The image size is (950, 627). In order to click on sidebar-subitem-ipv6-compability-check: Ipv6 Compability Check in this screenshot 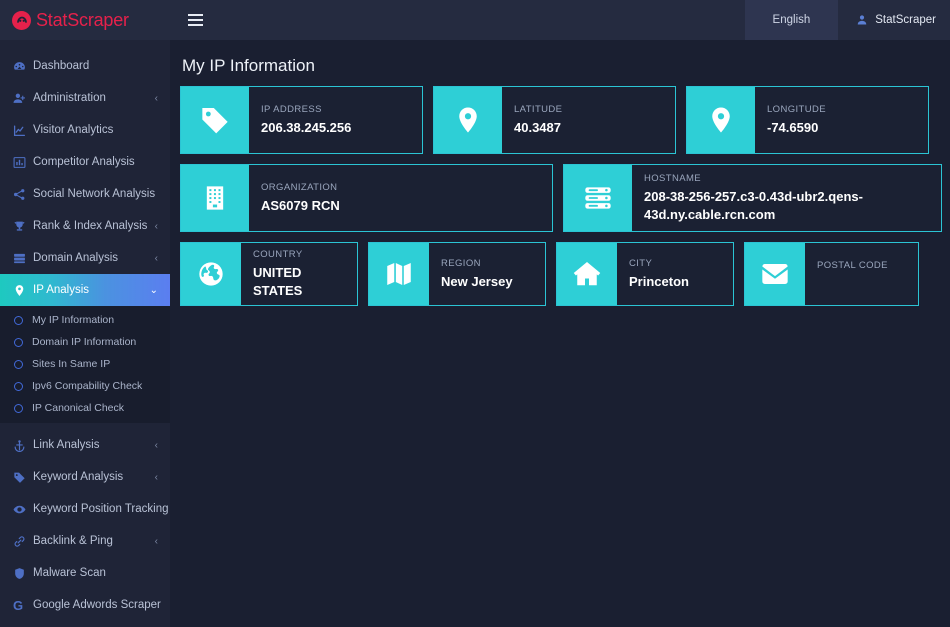, I will do `click(85, 386)`.